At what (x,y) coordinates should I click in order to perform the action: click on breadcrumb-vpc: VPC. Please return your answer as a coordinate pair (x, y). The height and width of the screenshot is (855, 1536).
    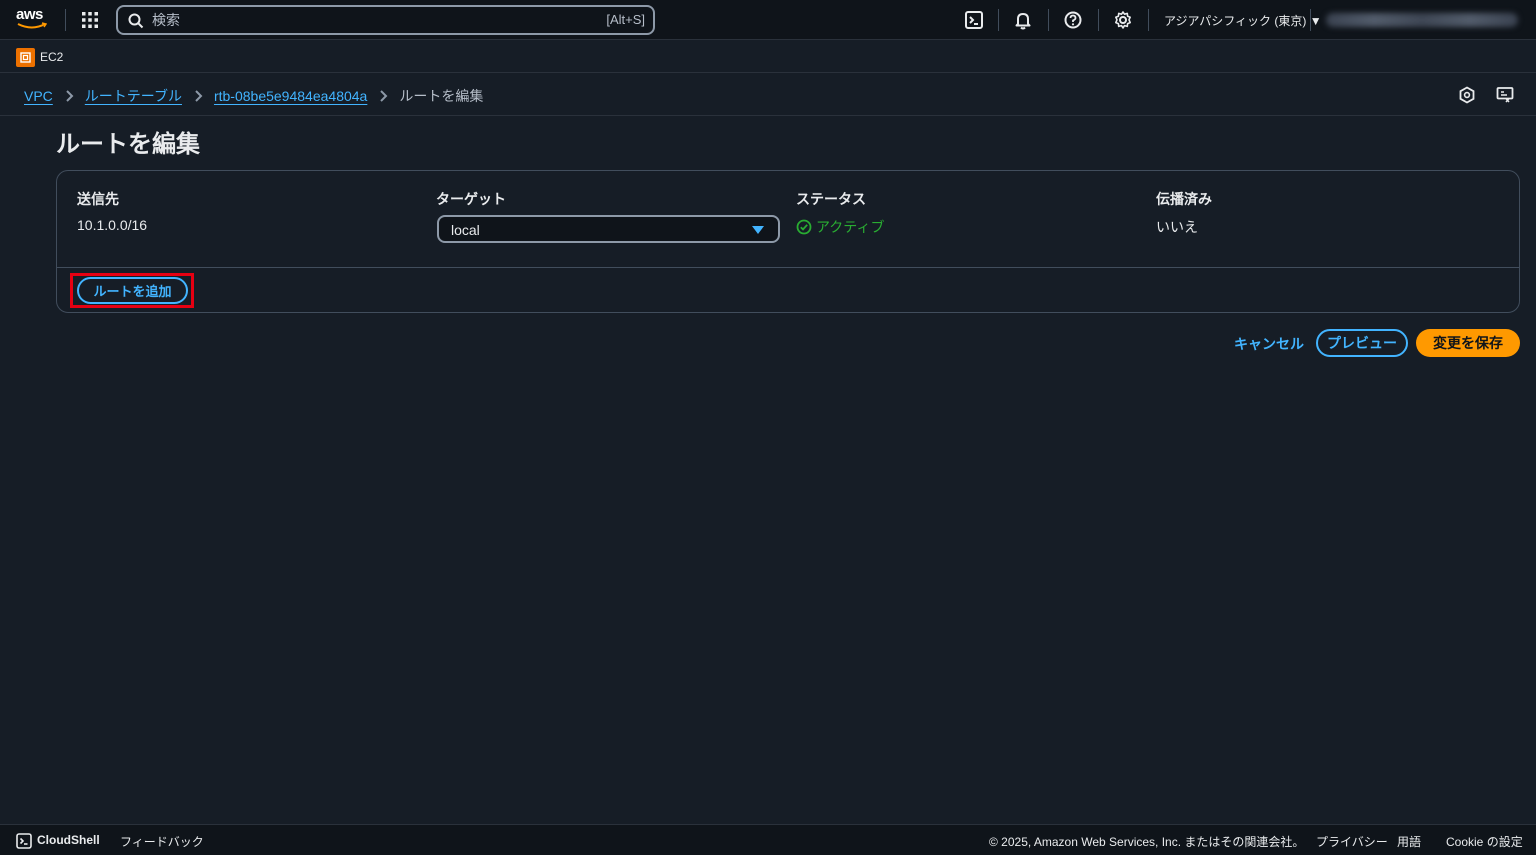
    Looking at the image, I should click on (38, 96).